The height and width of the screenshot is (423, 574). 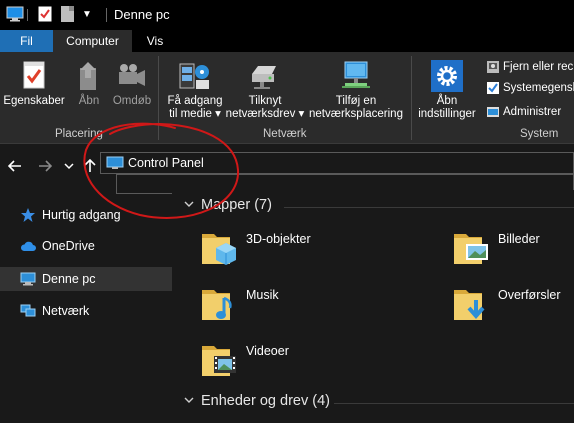 I want to click on add-location-label-2: netværksplacering, so click(x=356, y=114).